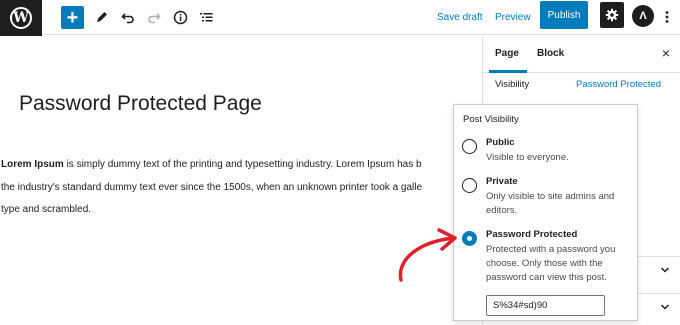  What do you see at coordinates (500, 142) in the screenshot?
I see `option-label: Public` at bounding box center [500, 142].